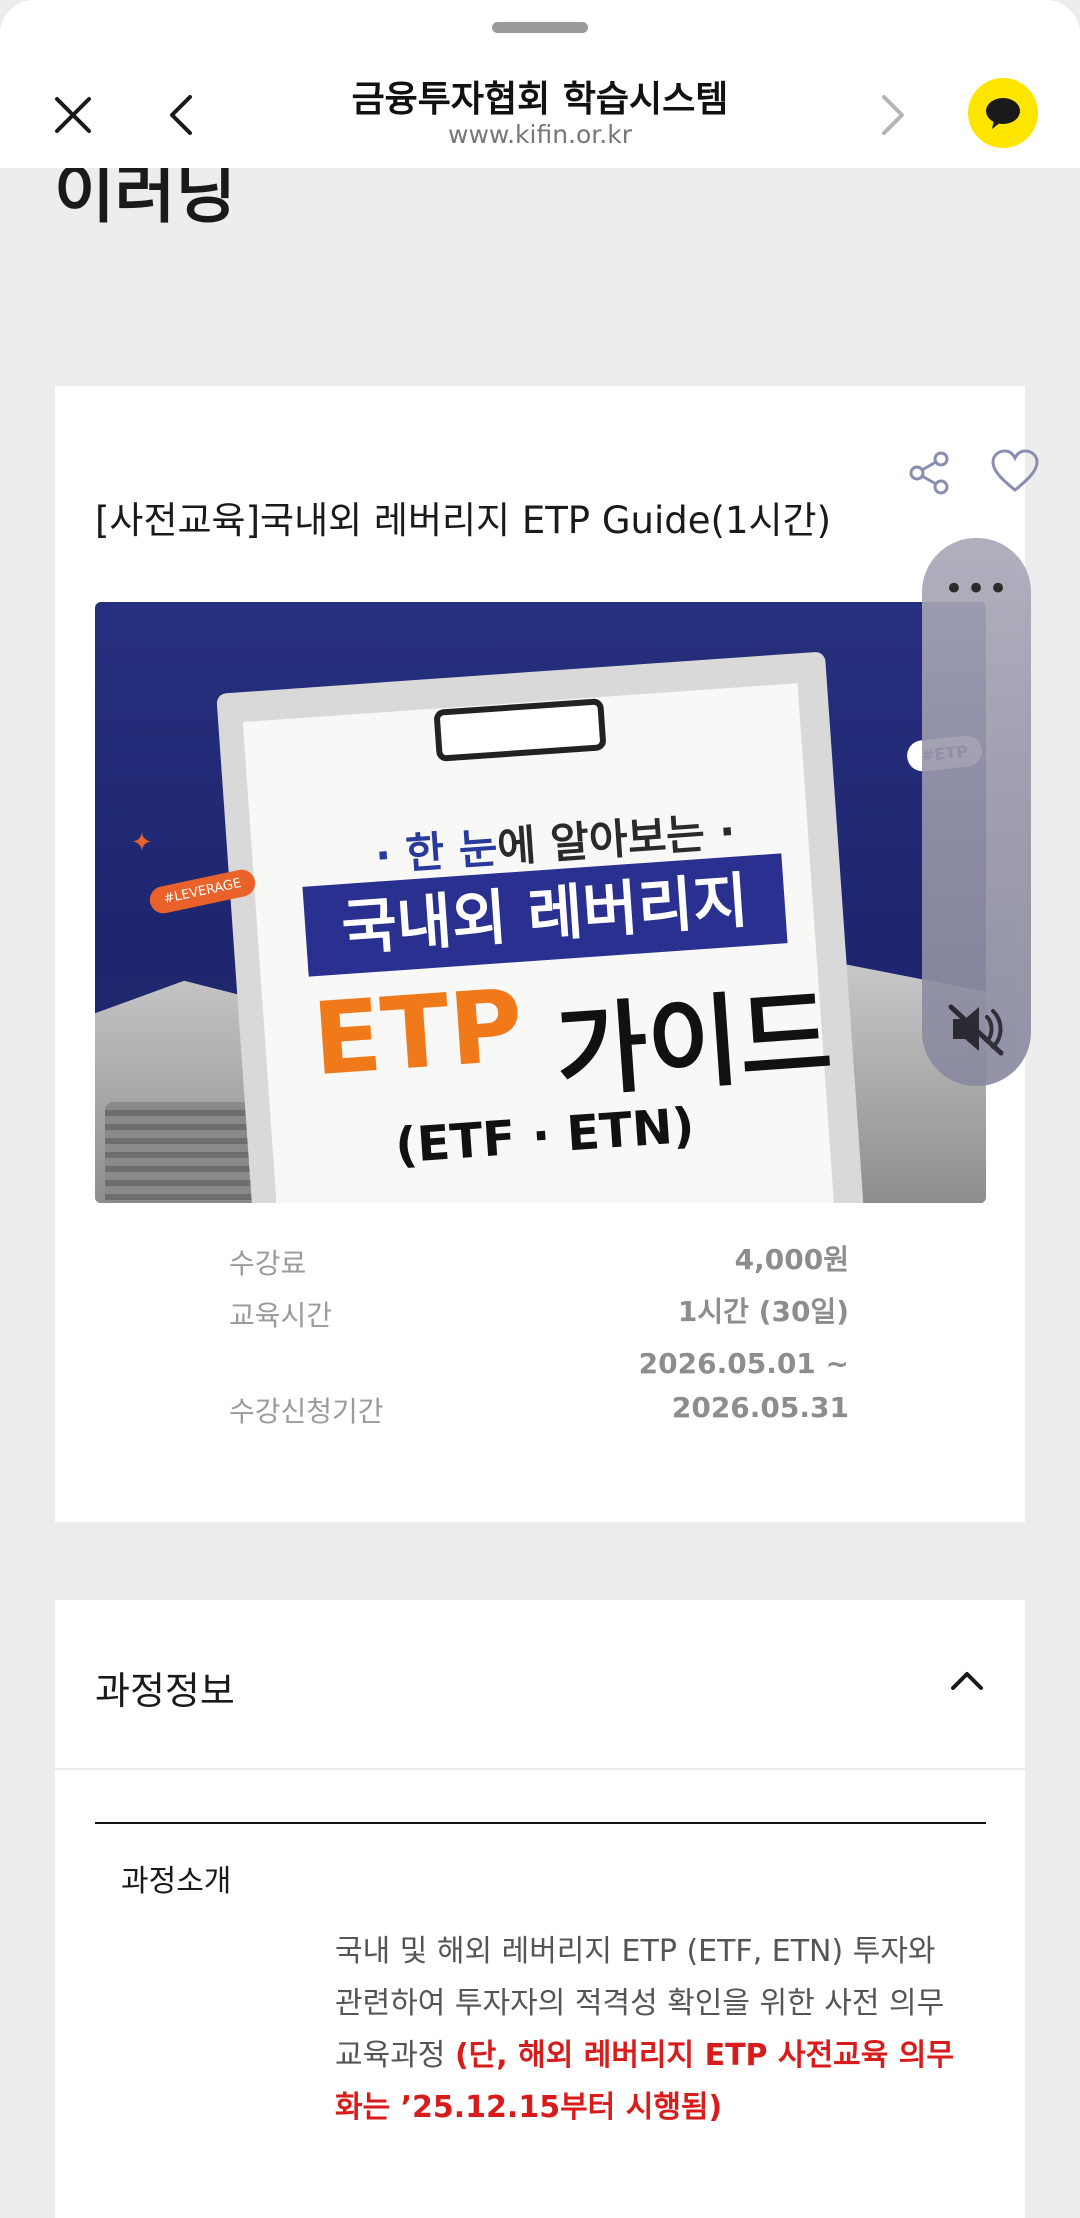  What do you see at coordinates (929, 473) in the screenshot?
I see `share-icon` at bounding box center [929, 473].